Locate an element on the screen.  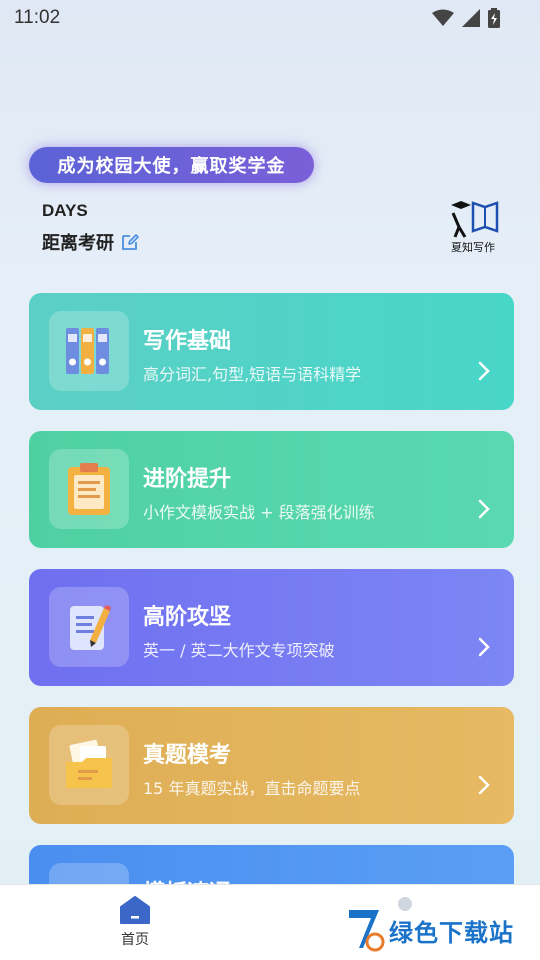
card-past-exam-mock: 真题模考 15 年真题实战，直击命题要点 is located at coordinates (271, 765).